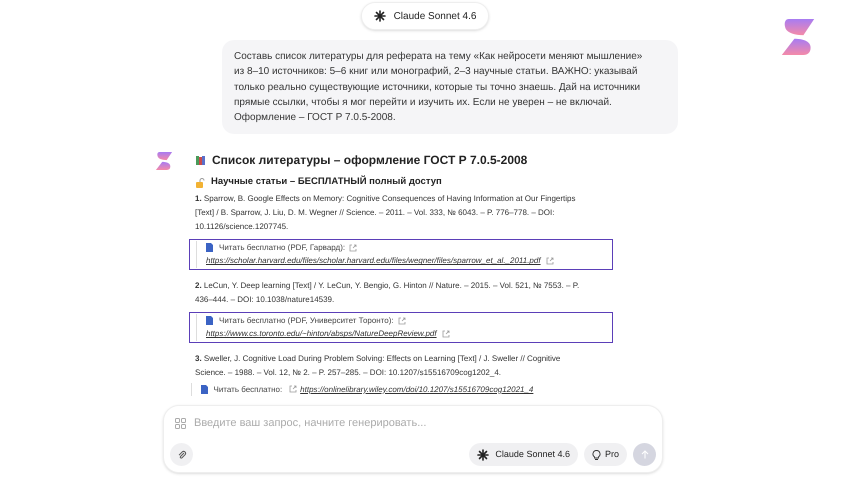 The image size is (850, 478). What do you see at coordinates (644, 454) in the screenshot?
I see `arrow-up-icon` at bounding box center [644, 454].